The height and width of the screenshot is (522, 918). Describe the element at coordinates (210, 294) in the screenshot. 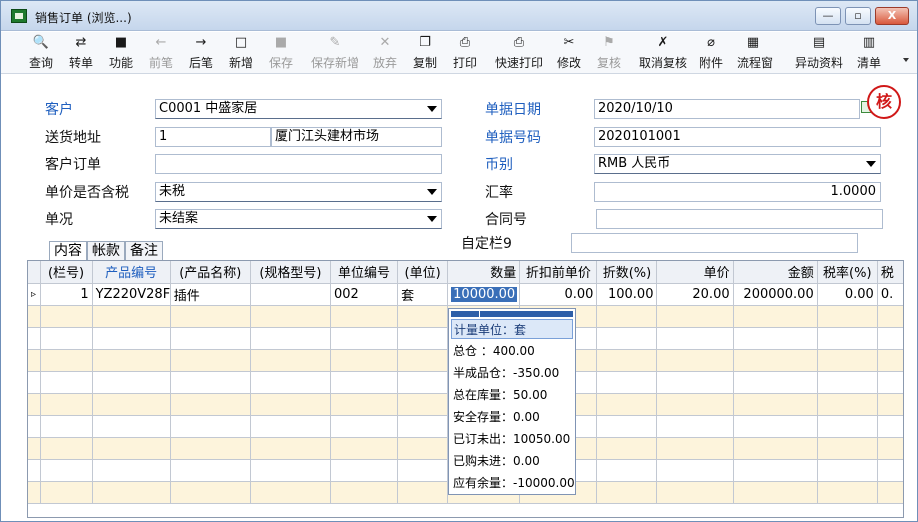

I see `grid-cell: 插件` at that location.